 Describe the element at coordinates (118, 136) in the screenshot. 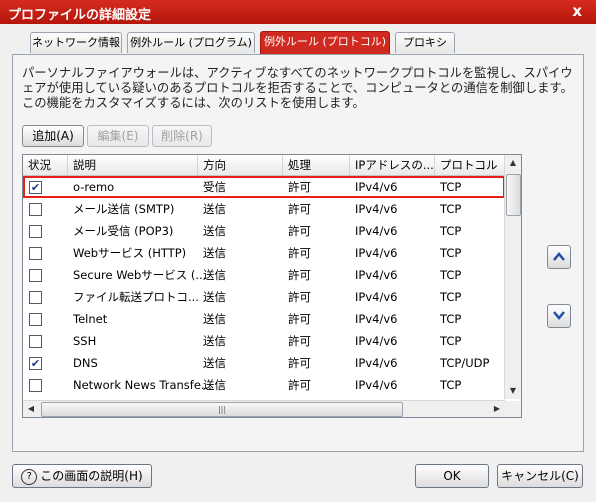

I see `edit-button: 編集(E)` at that location.